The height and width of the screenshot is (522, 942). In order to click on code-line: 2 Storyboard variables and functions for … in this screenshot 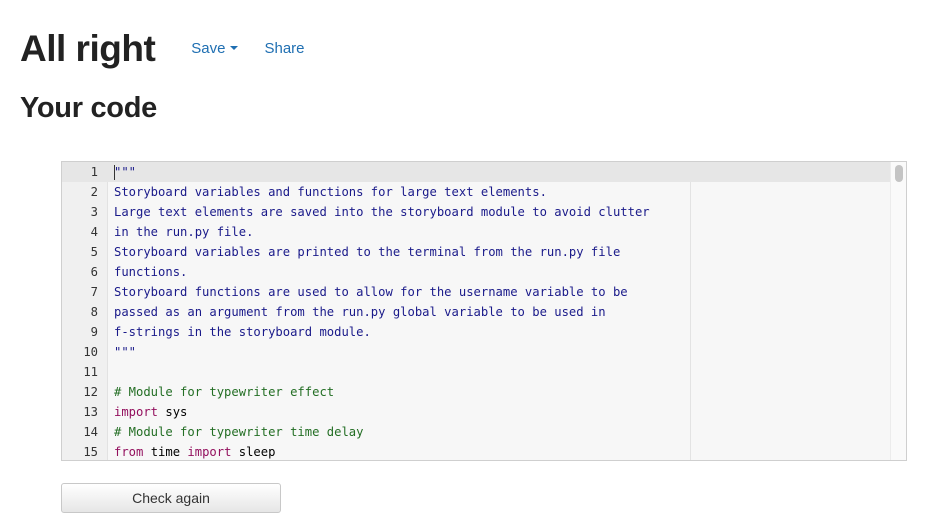, I will do `click(476, 192)`.